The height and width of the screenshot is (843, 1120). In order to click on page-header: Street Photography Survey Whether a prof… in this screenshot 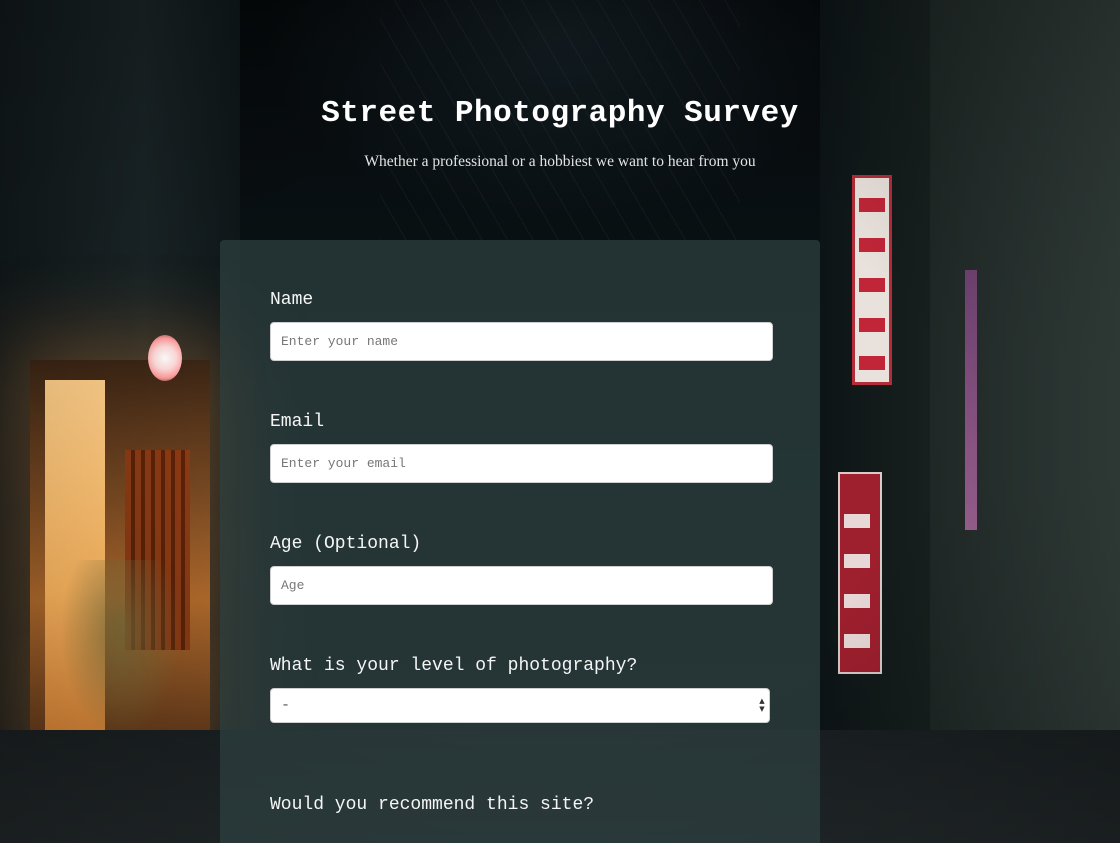, I will do `click(560, 133)`.